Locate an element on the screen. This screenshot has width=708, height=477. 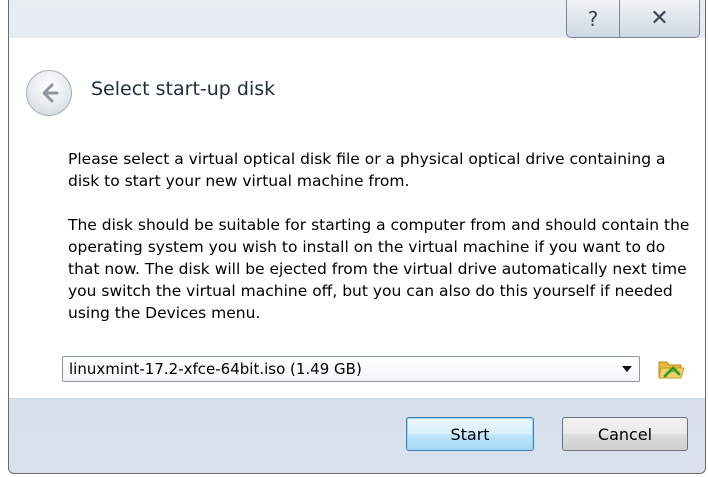
back-button is located at coordinates (49, 93).